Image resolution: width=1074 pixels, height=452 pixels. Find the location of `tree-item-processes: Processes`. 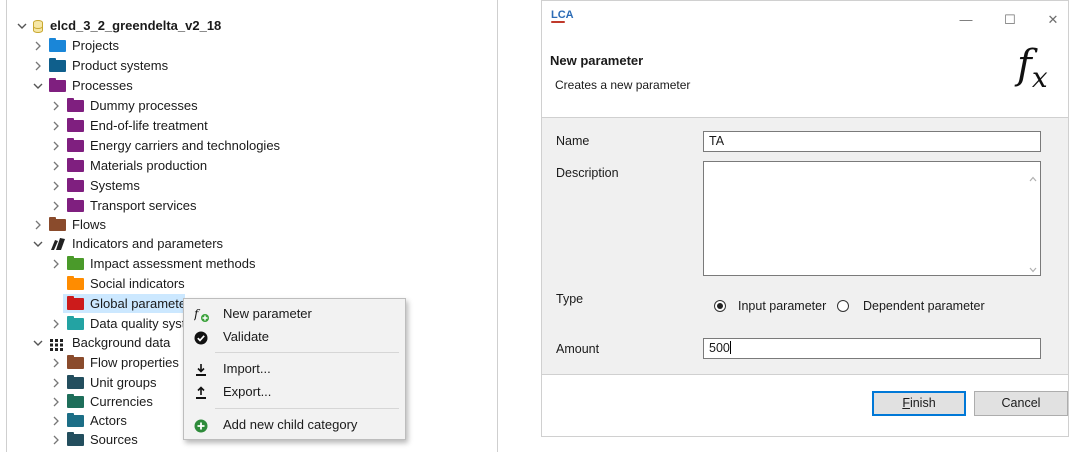

tree-item-processes: Processes is located at coordinates (183, 86).